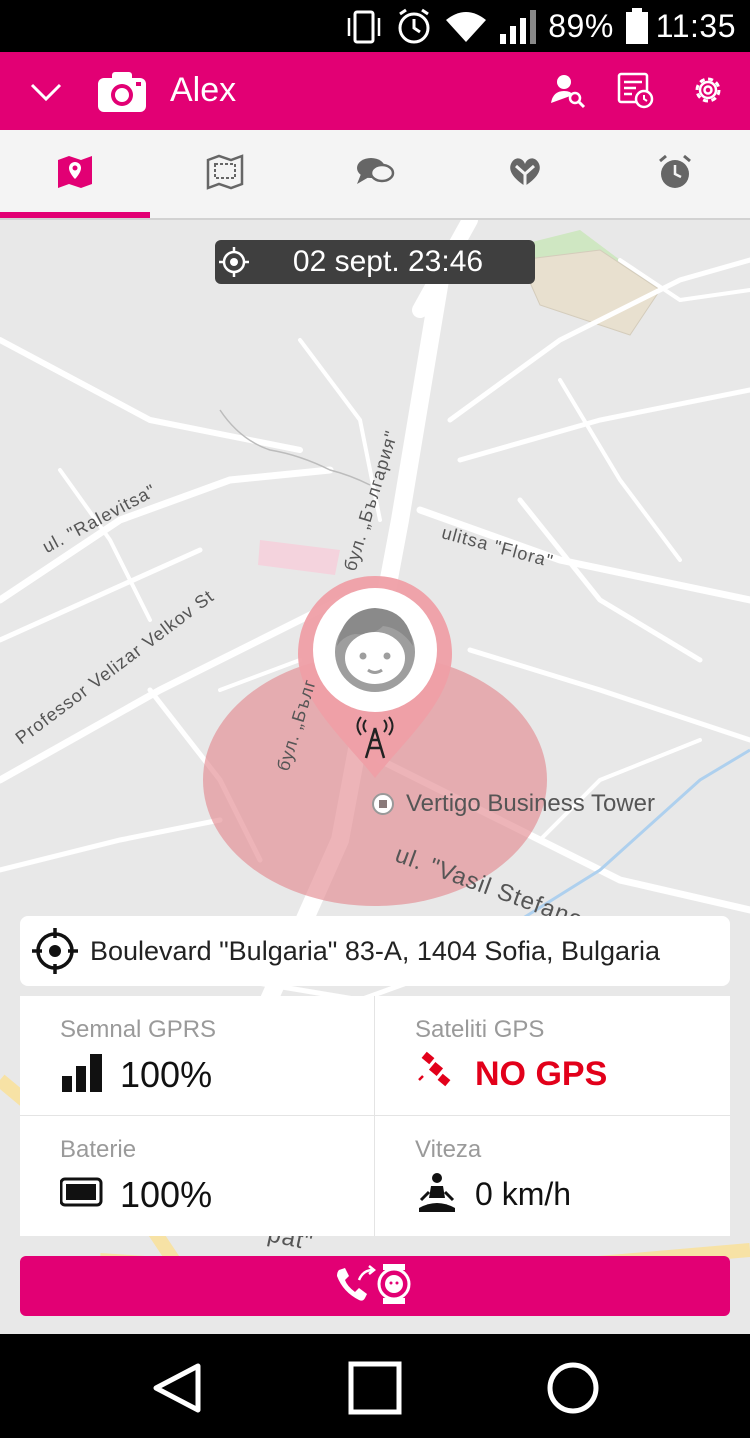 This screenshot has height=1438, width=750. I want to click on timestamp-badge: 02 sept. 23:46, so click(375, 262).